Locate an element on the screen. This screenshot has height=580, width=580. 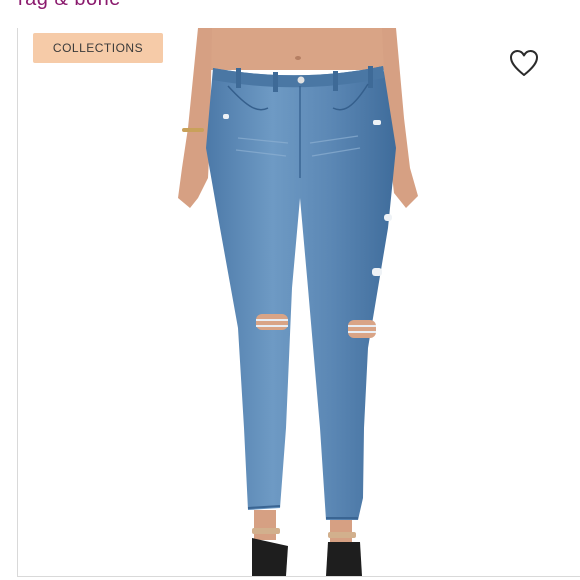
brand-name: rag & bone is located at coordinates (69, 5).